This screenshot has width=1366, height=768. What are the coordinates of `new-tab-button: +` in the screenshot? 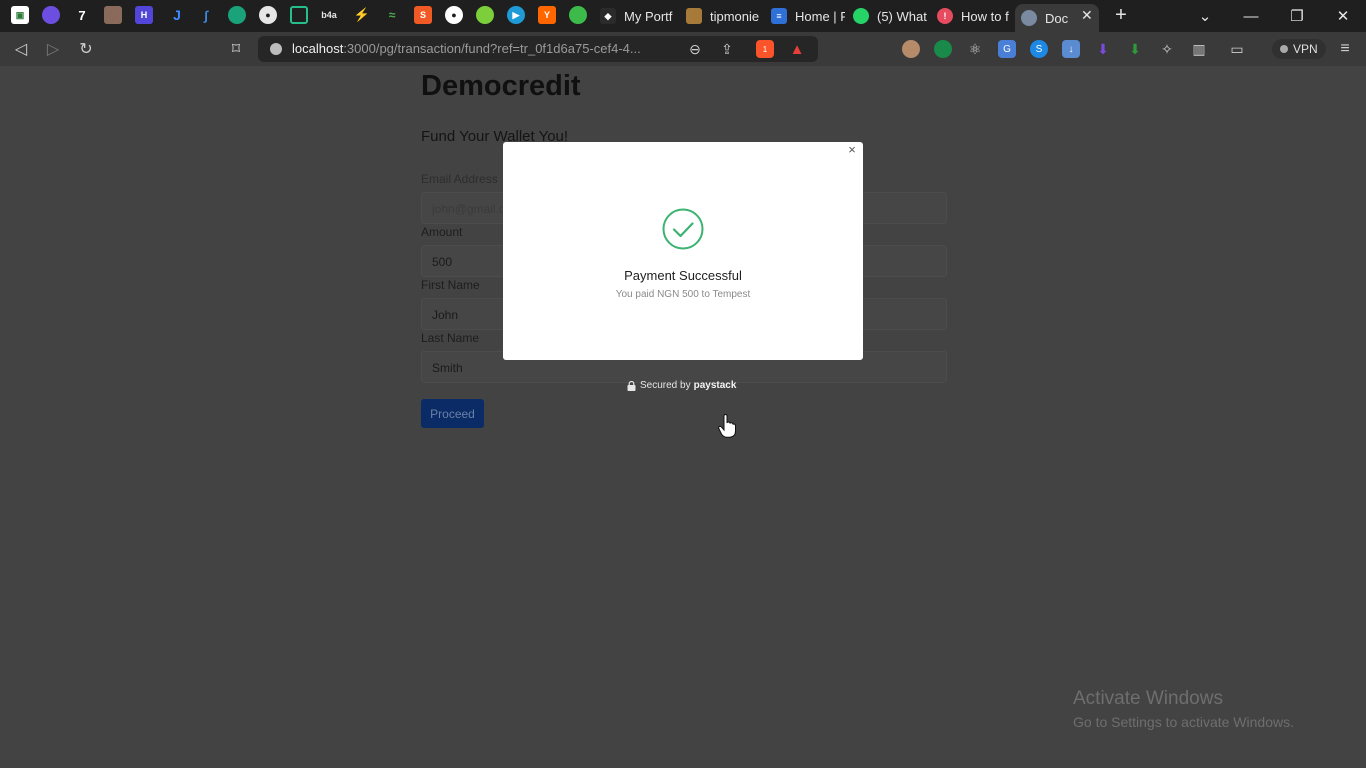 It's located at (1121, 15).